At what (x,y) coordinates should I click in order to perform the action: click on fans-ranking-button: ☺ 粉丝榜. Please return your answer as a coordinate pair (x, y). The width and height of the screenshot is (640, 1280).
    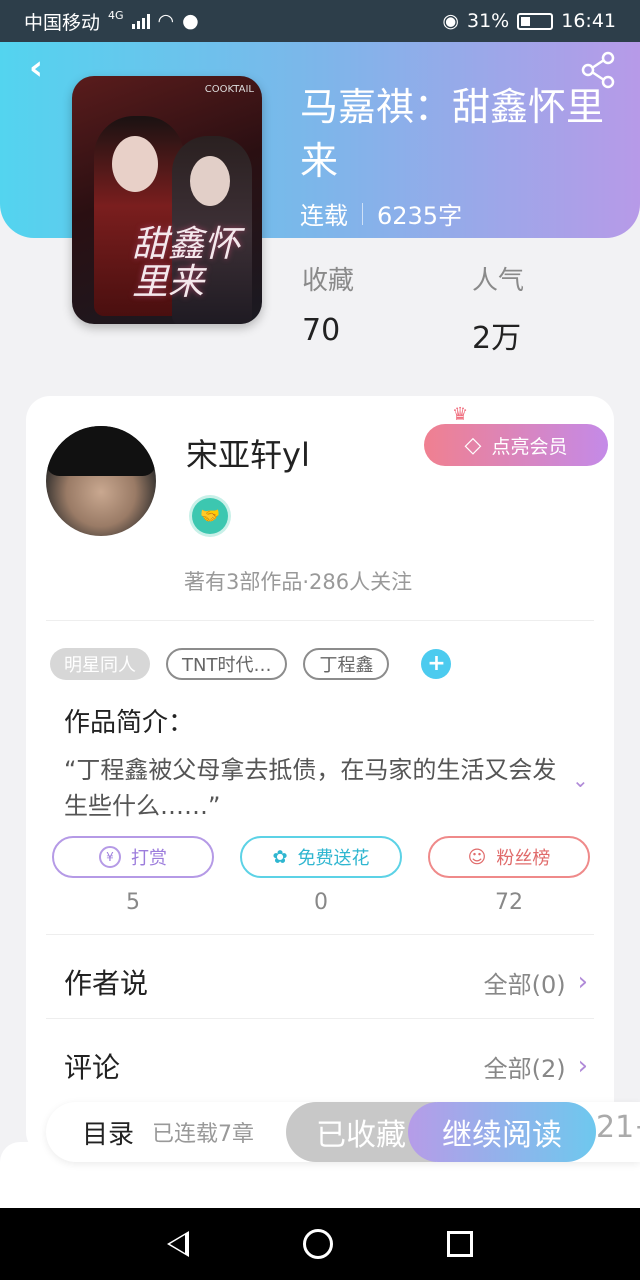
    Looking at the image, I should click on (509, 857).